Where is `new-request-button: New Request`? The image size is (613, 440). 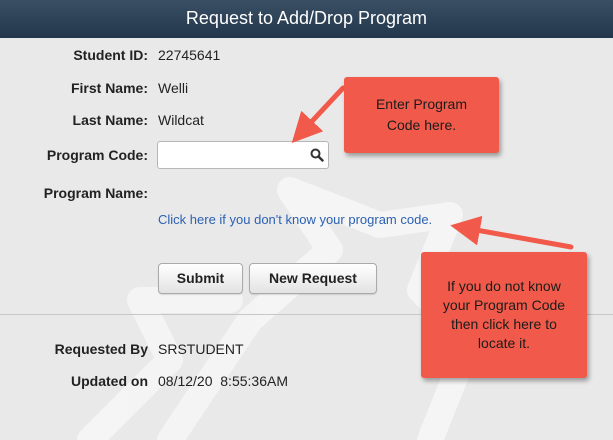
new-request-button: New Request is located at coordinates (313, 278).